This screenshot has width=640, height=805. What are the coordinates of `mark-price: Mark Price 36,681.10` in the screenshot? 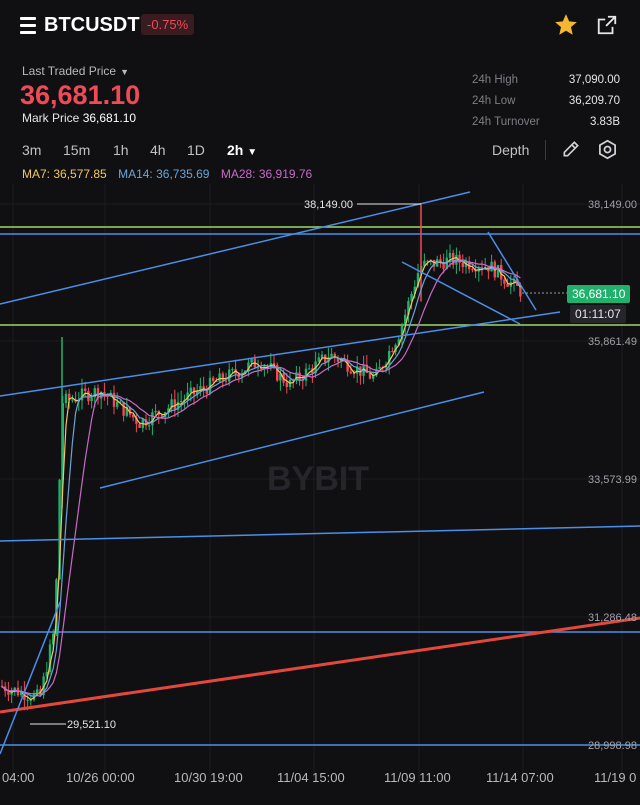 It's located at (79, 118).